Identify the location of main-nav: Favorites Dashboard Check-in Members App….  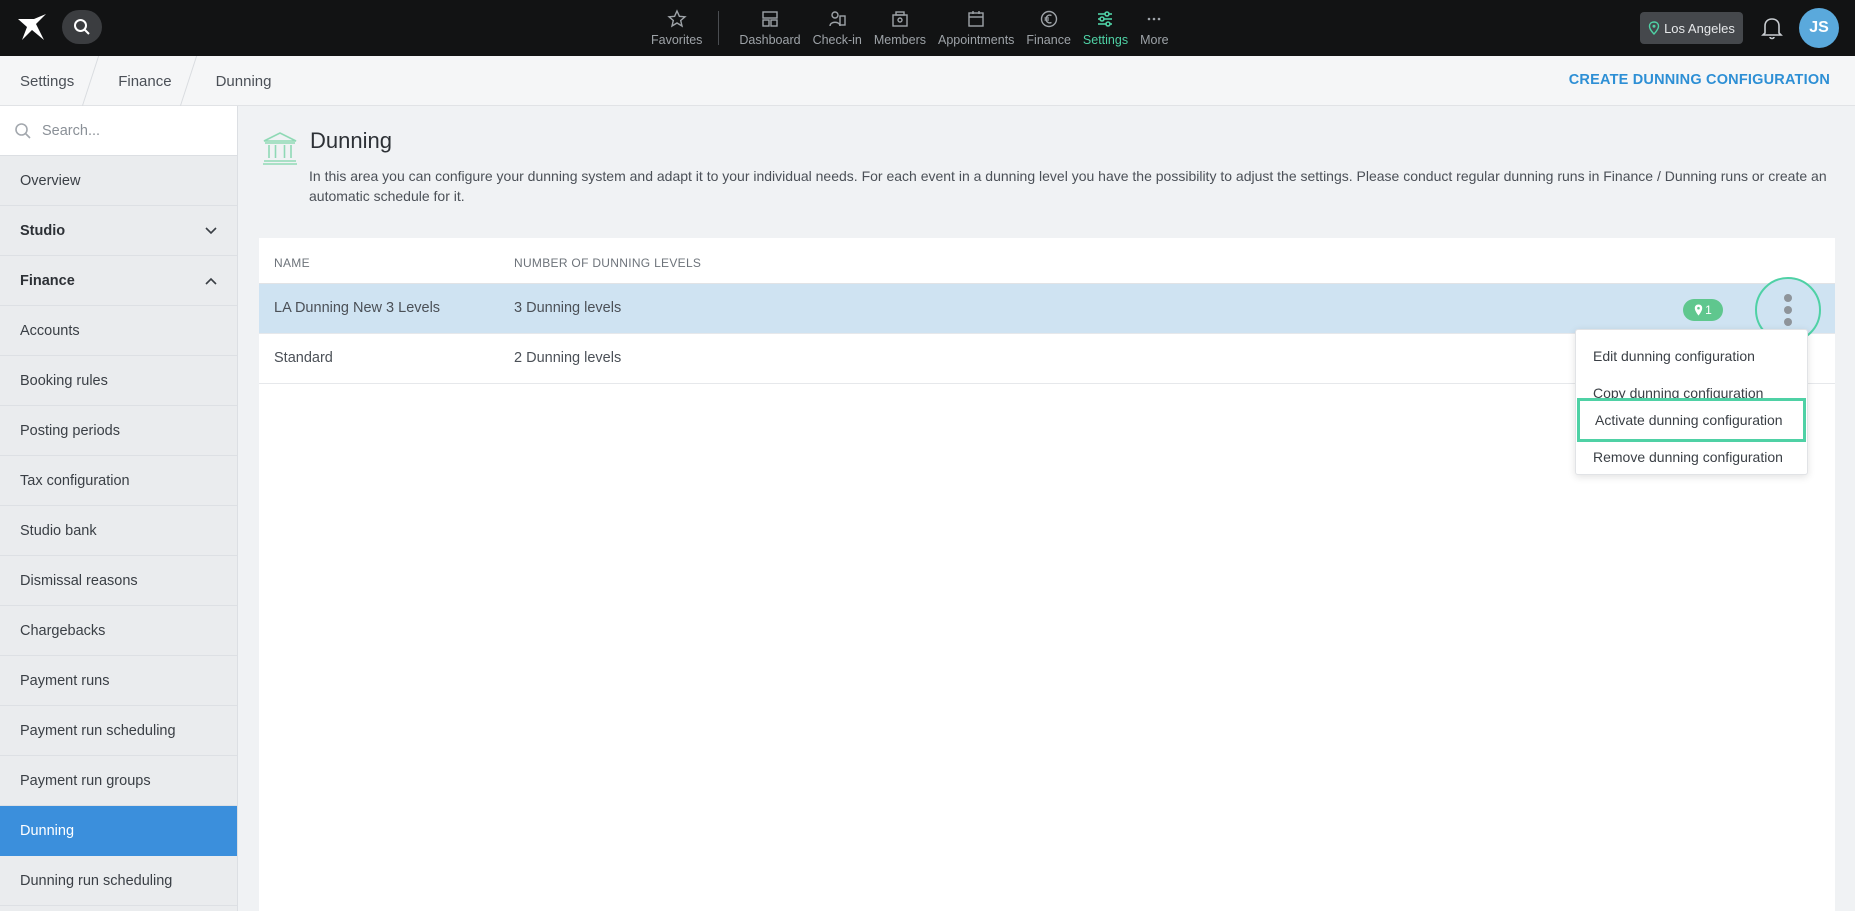
(910, 28).